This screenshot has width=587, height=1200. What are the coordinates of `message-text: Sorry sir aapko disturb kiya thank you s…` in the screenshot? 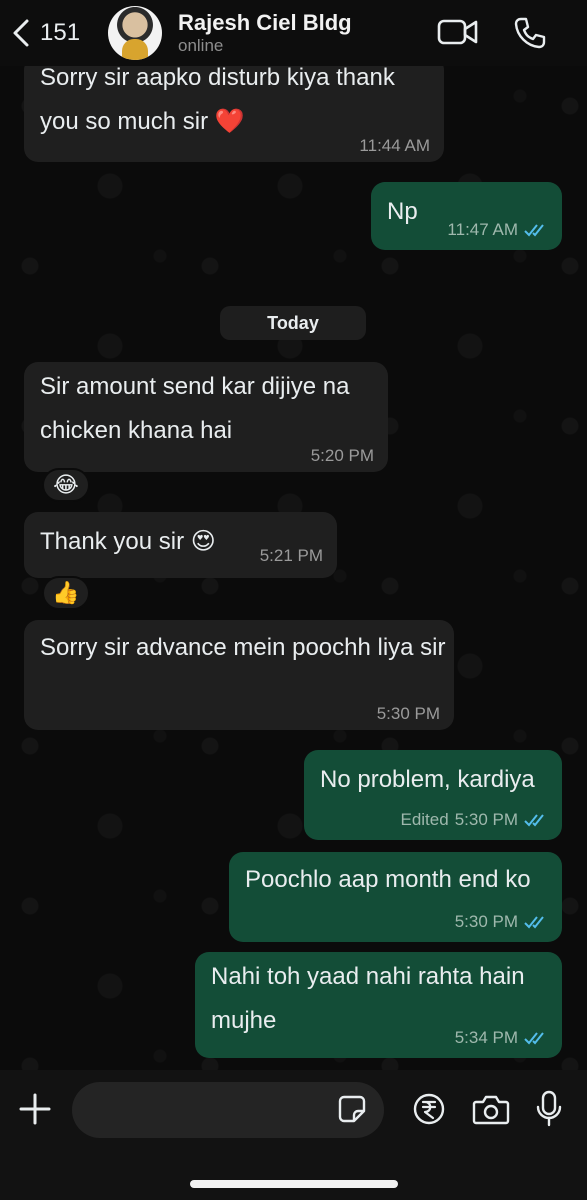 It's located at (217, 100).